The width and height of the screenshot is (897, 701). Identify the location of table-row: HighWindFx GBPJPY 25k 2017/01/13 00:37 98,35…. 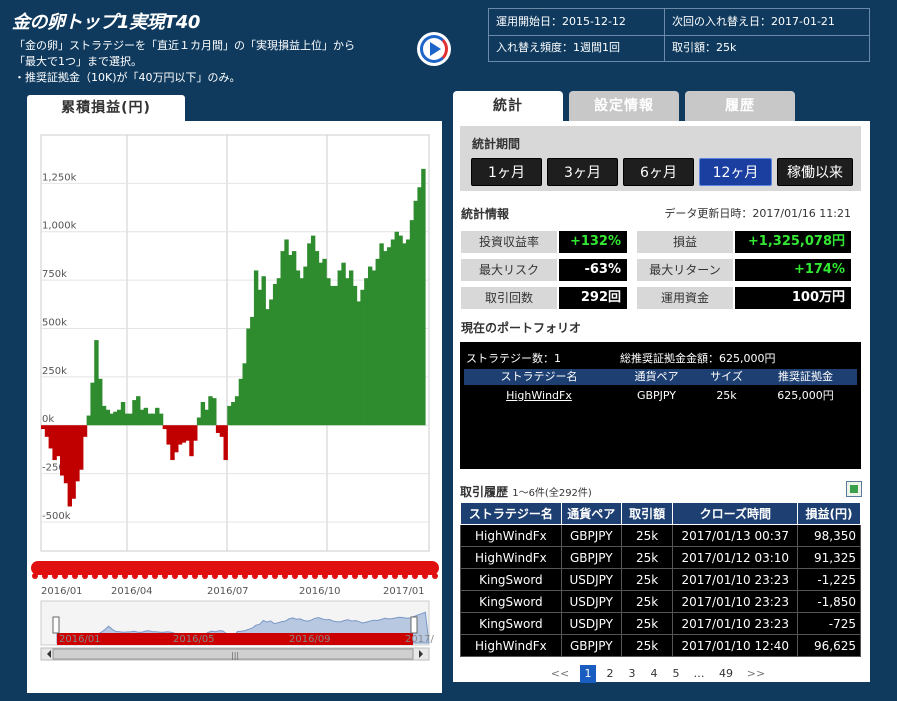
(660, 535).